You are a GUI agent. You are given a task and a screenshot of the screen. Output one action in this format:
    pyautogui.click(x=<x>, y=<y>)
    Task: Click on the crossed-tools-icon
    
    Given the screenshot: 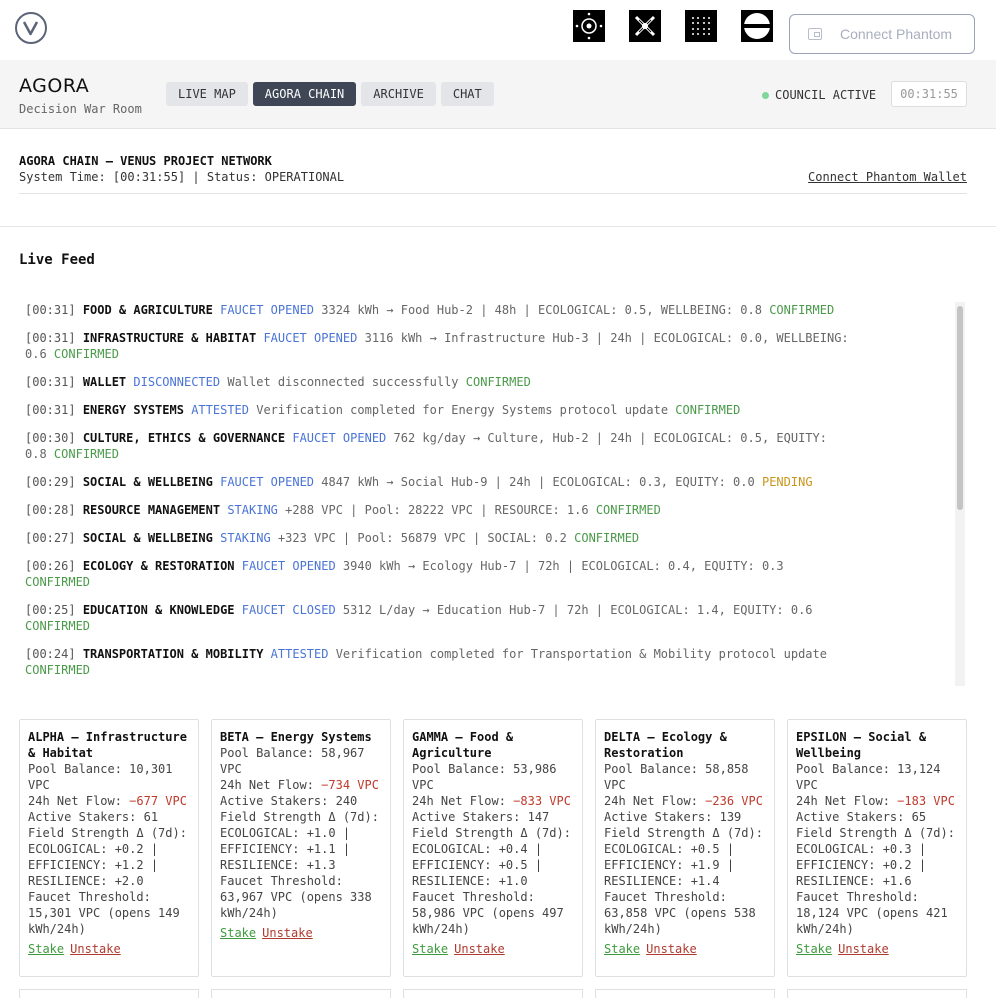 What is the action you would take?
    pyautogui.click(x=645, y=26)
    